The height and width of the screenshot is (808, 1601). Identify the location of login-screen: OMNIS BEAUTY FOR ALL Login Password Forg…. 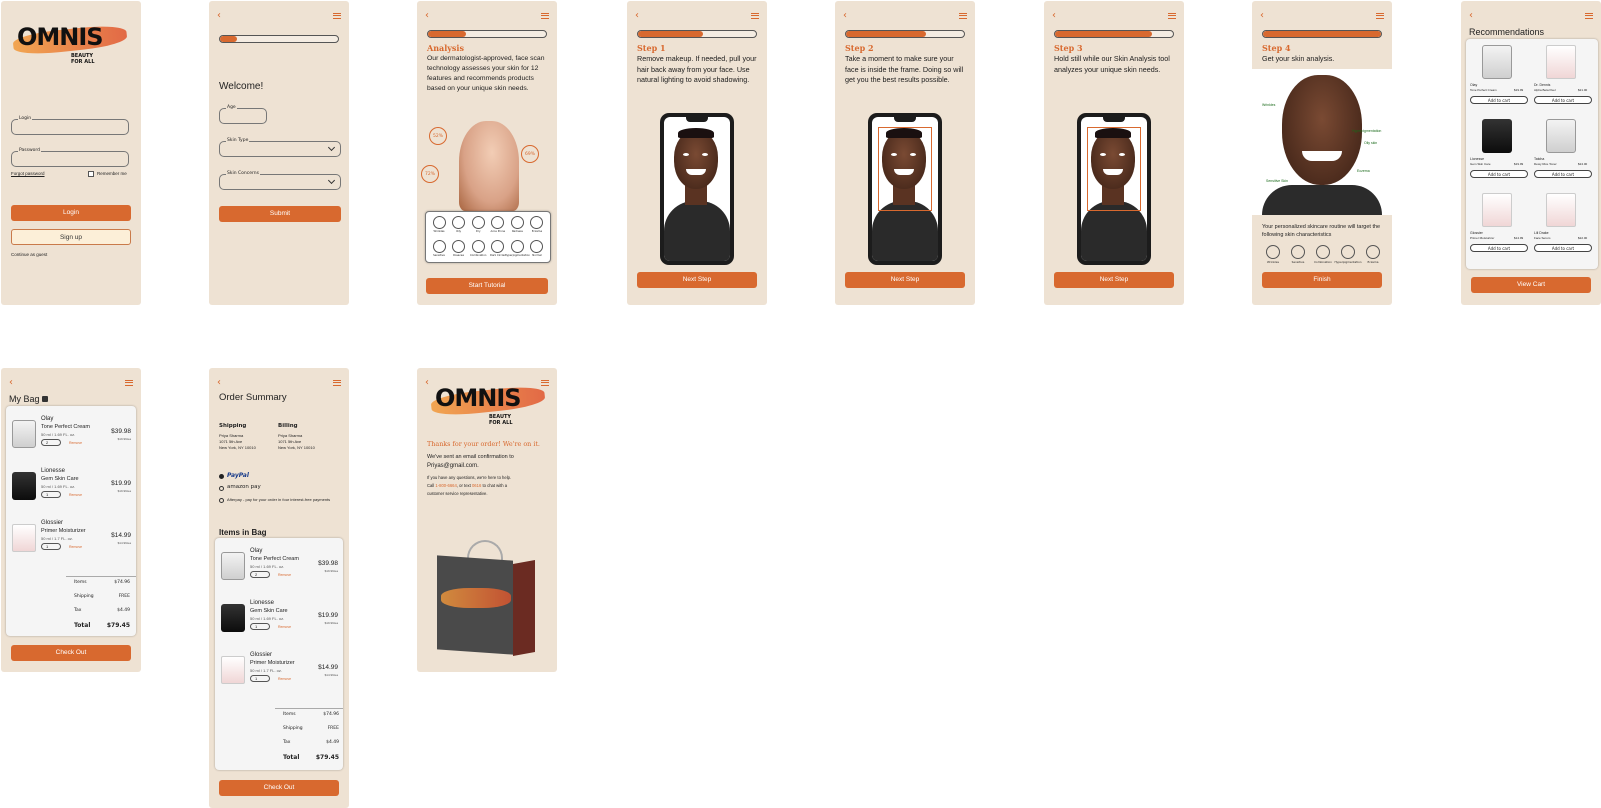
(71, 153).